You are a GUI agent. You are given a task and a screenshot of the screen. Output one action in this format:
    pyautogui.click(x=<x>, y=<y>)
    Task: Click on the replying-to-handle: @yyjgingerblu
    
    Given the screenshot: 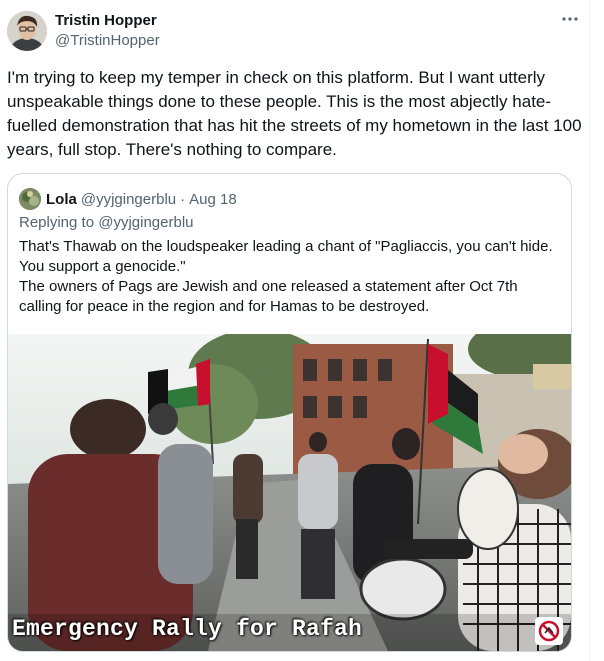 What is the action you would take?
    pyautogui.click(x=145, y=222)
    